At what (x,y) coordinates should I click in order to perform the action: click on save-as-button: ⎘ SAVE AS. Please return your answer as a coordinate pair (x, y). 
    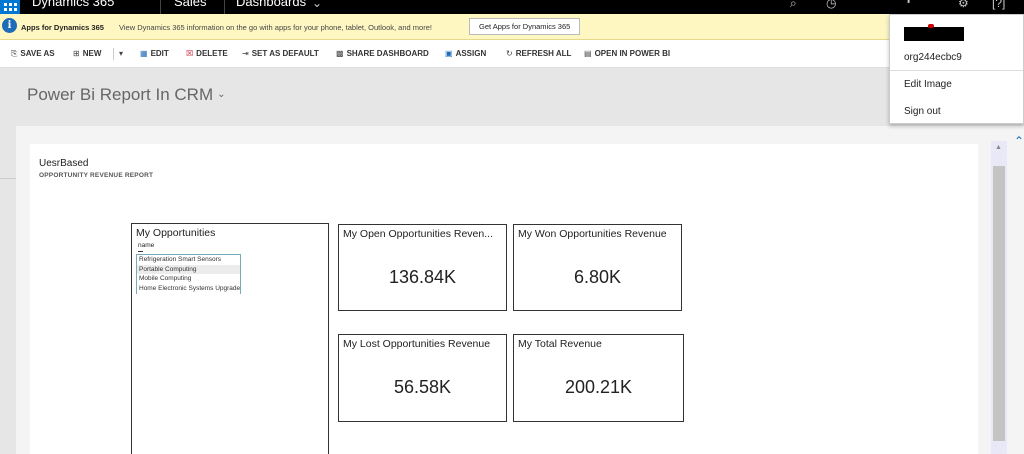
    Looking at the image, I should click on (33, 54).